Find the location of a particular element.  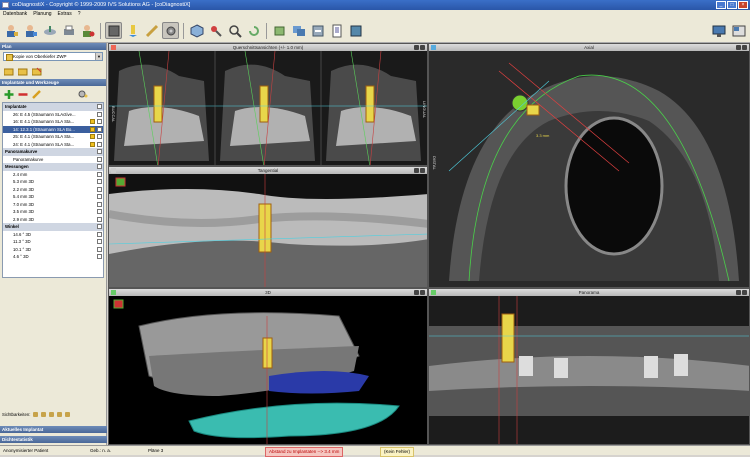

menu-planung: Planung is located at coordinates (42, 14).